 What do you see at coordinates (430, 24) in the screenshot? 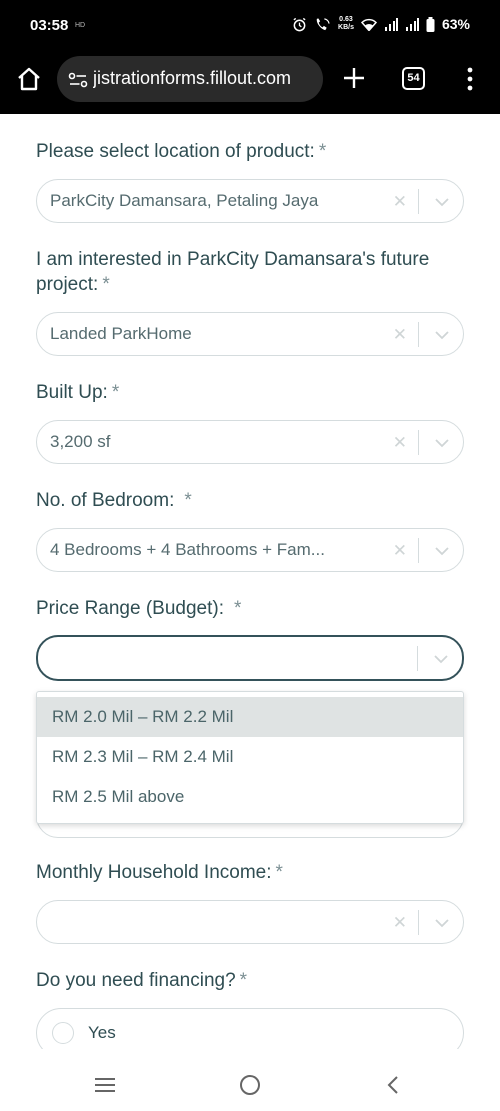
I see `battery-icon` at bounding box center [430, 24].